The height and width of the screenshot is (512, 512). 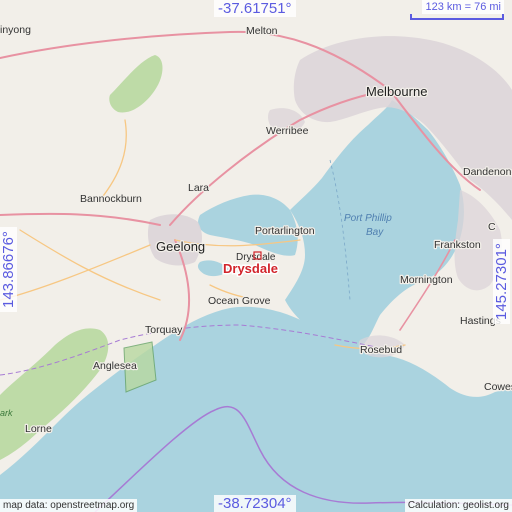 What do you see at coordinates (463, 7) in the screenshot?
I see `scale-label: 123 km = 76 mi` at bounding box center [463, 7].